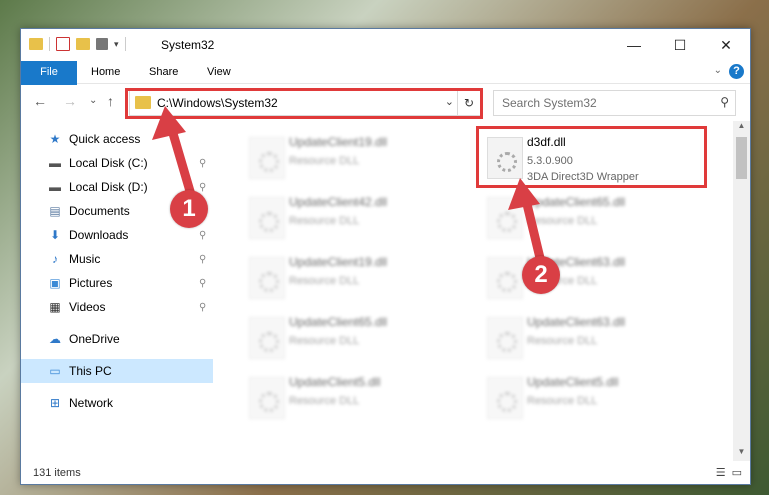 The width and height of the screenshot is (769, 495). I want to click on sidebar-item: ▬ Local Disk (C:) ⚲, so click(117, 163).